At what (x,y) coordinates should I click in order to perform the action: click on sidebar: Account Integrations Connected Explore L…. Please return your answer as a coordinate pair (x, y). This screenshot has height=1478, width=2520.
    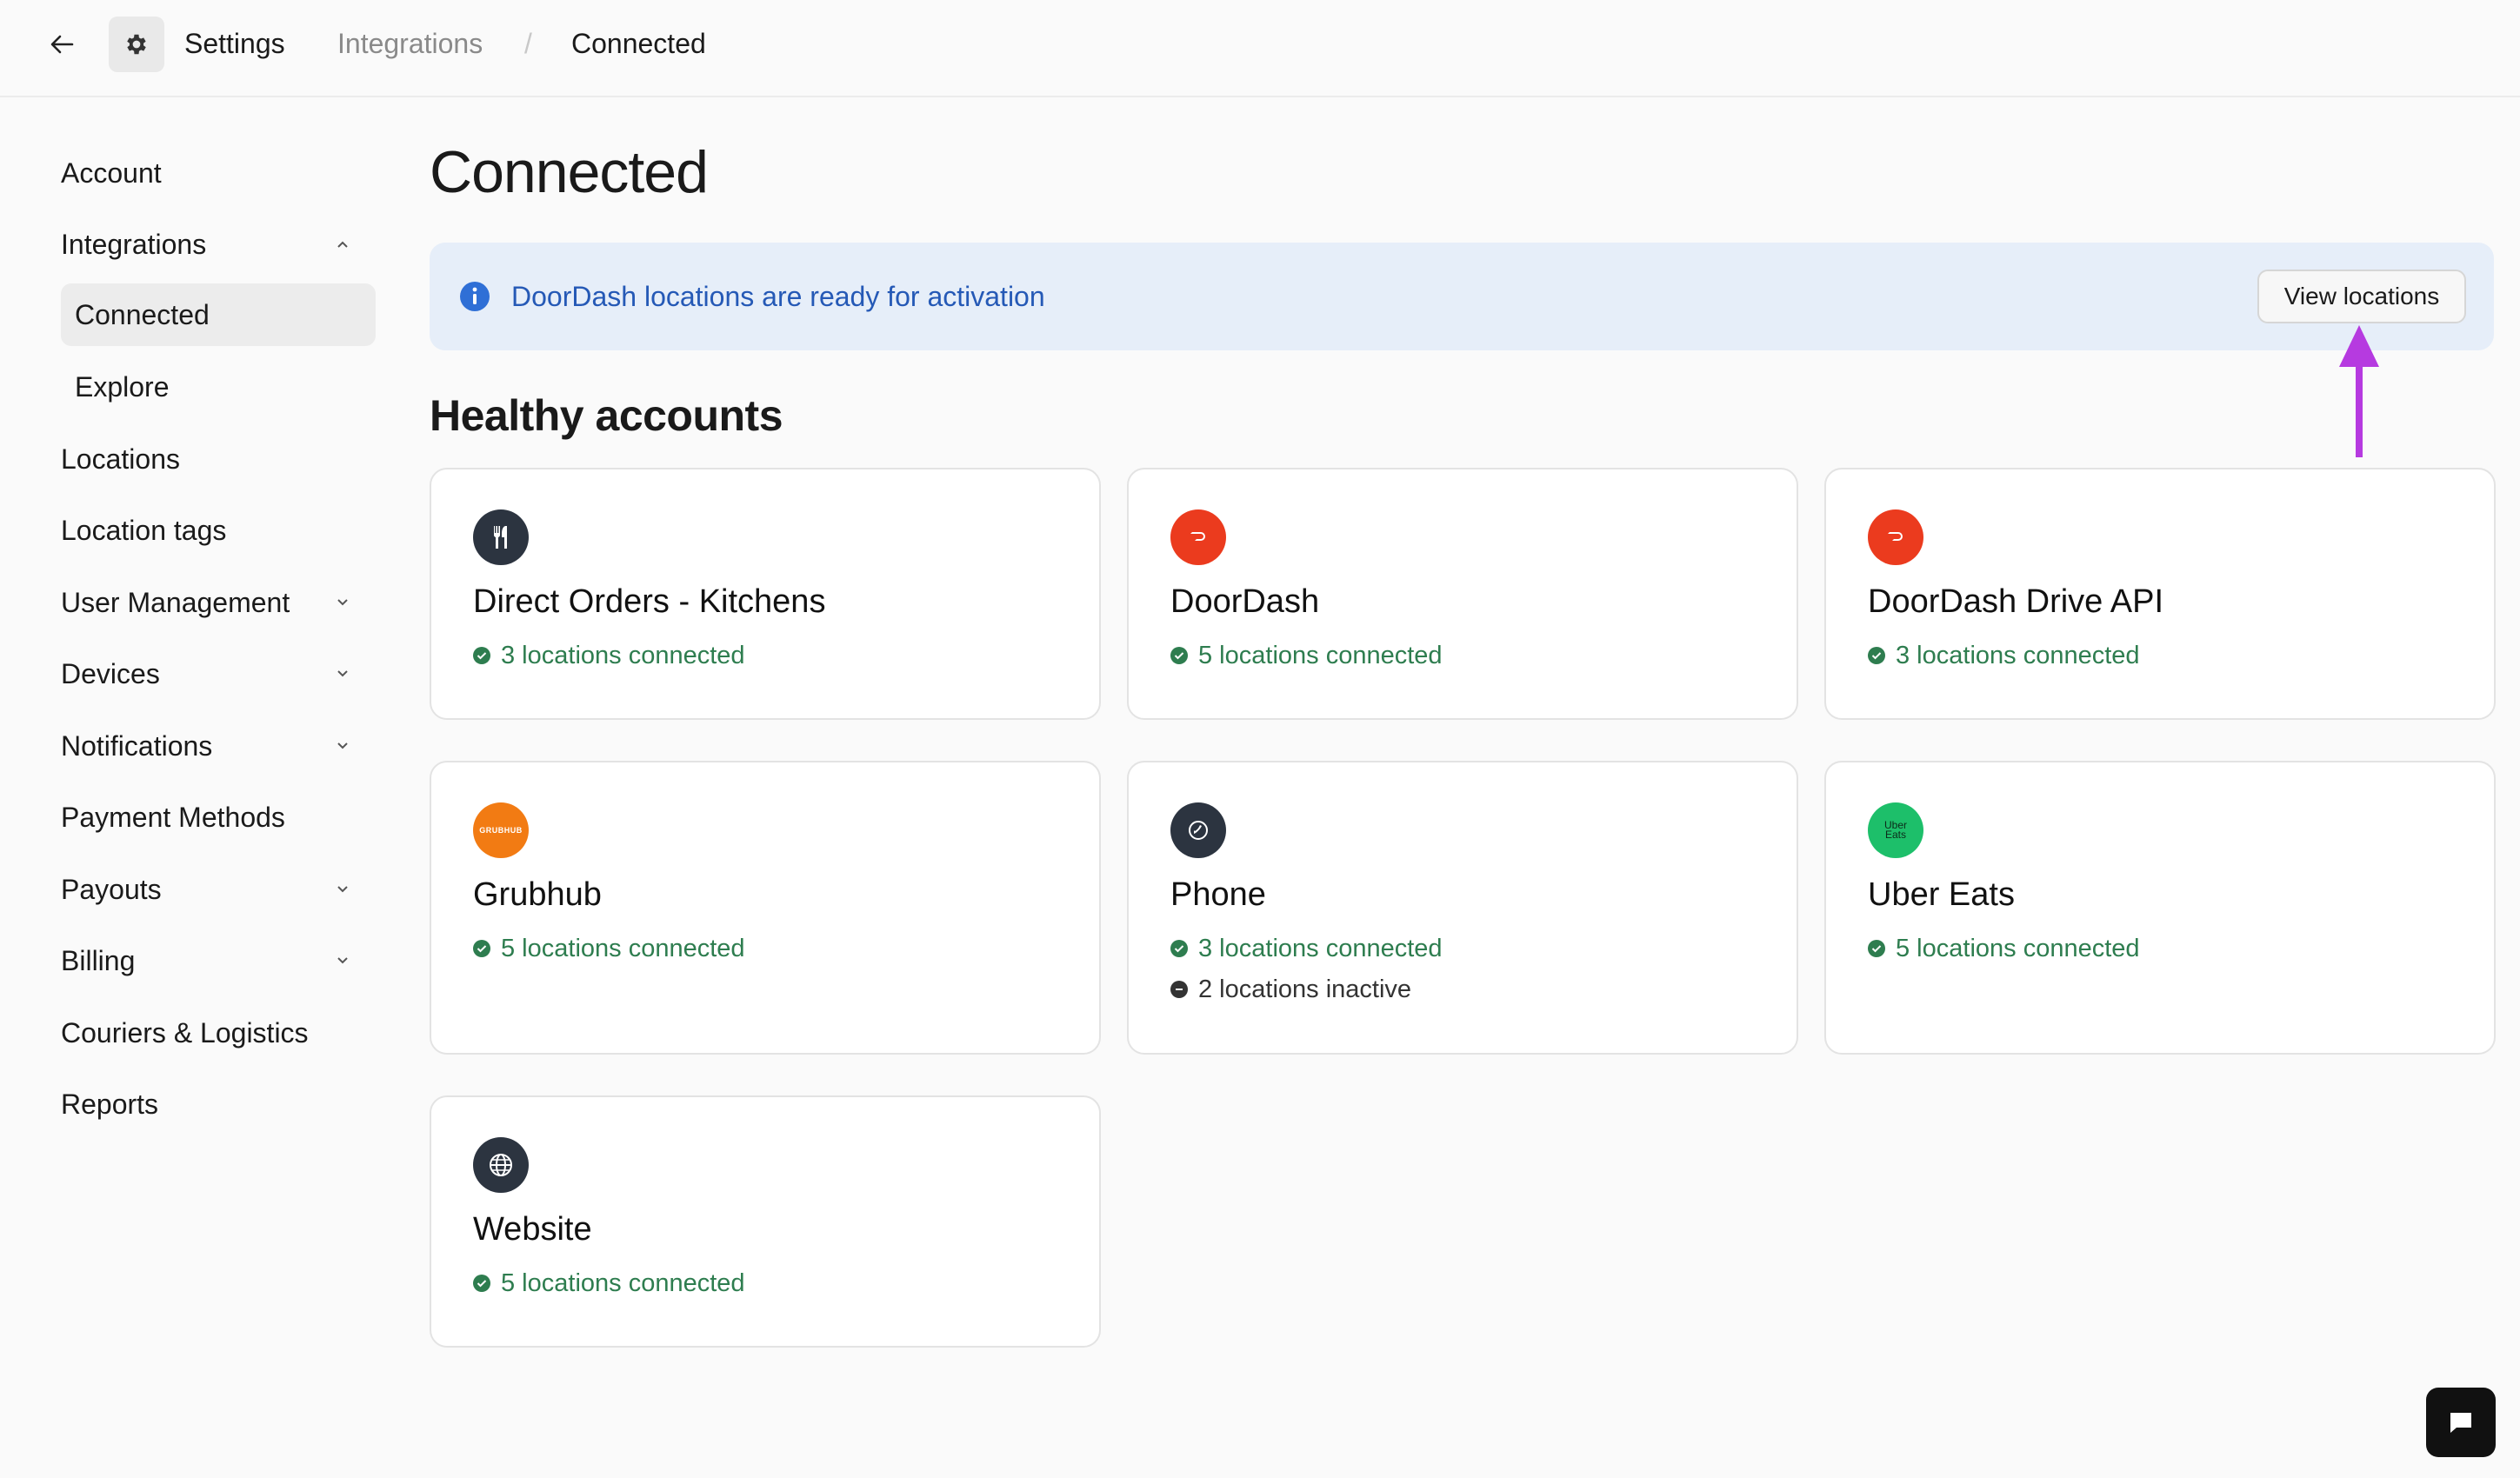
    Looking at the image, I should click on (200, 787).